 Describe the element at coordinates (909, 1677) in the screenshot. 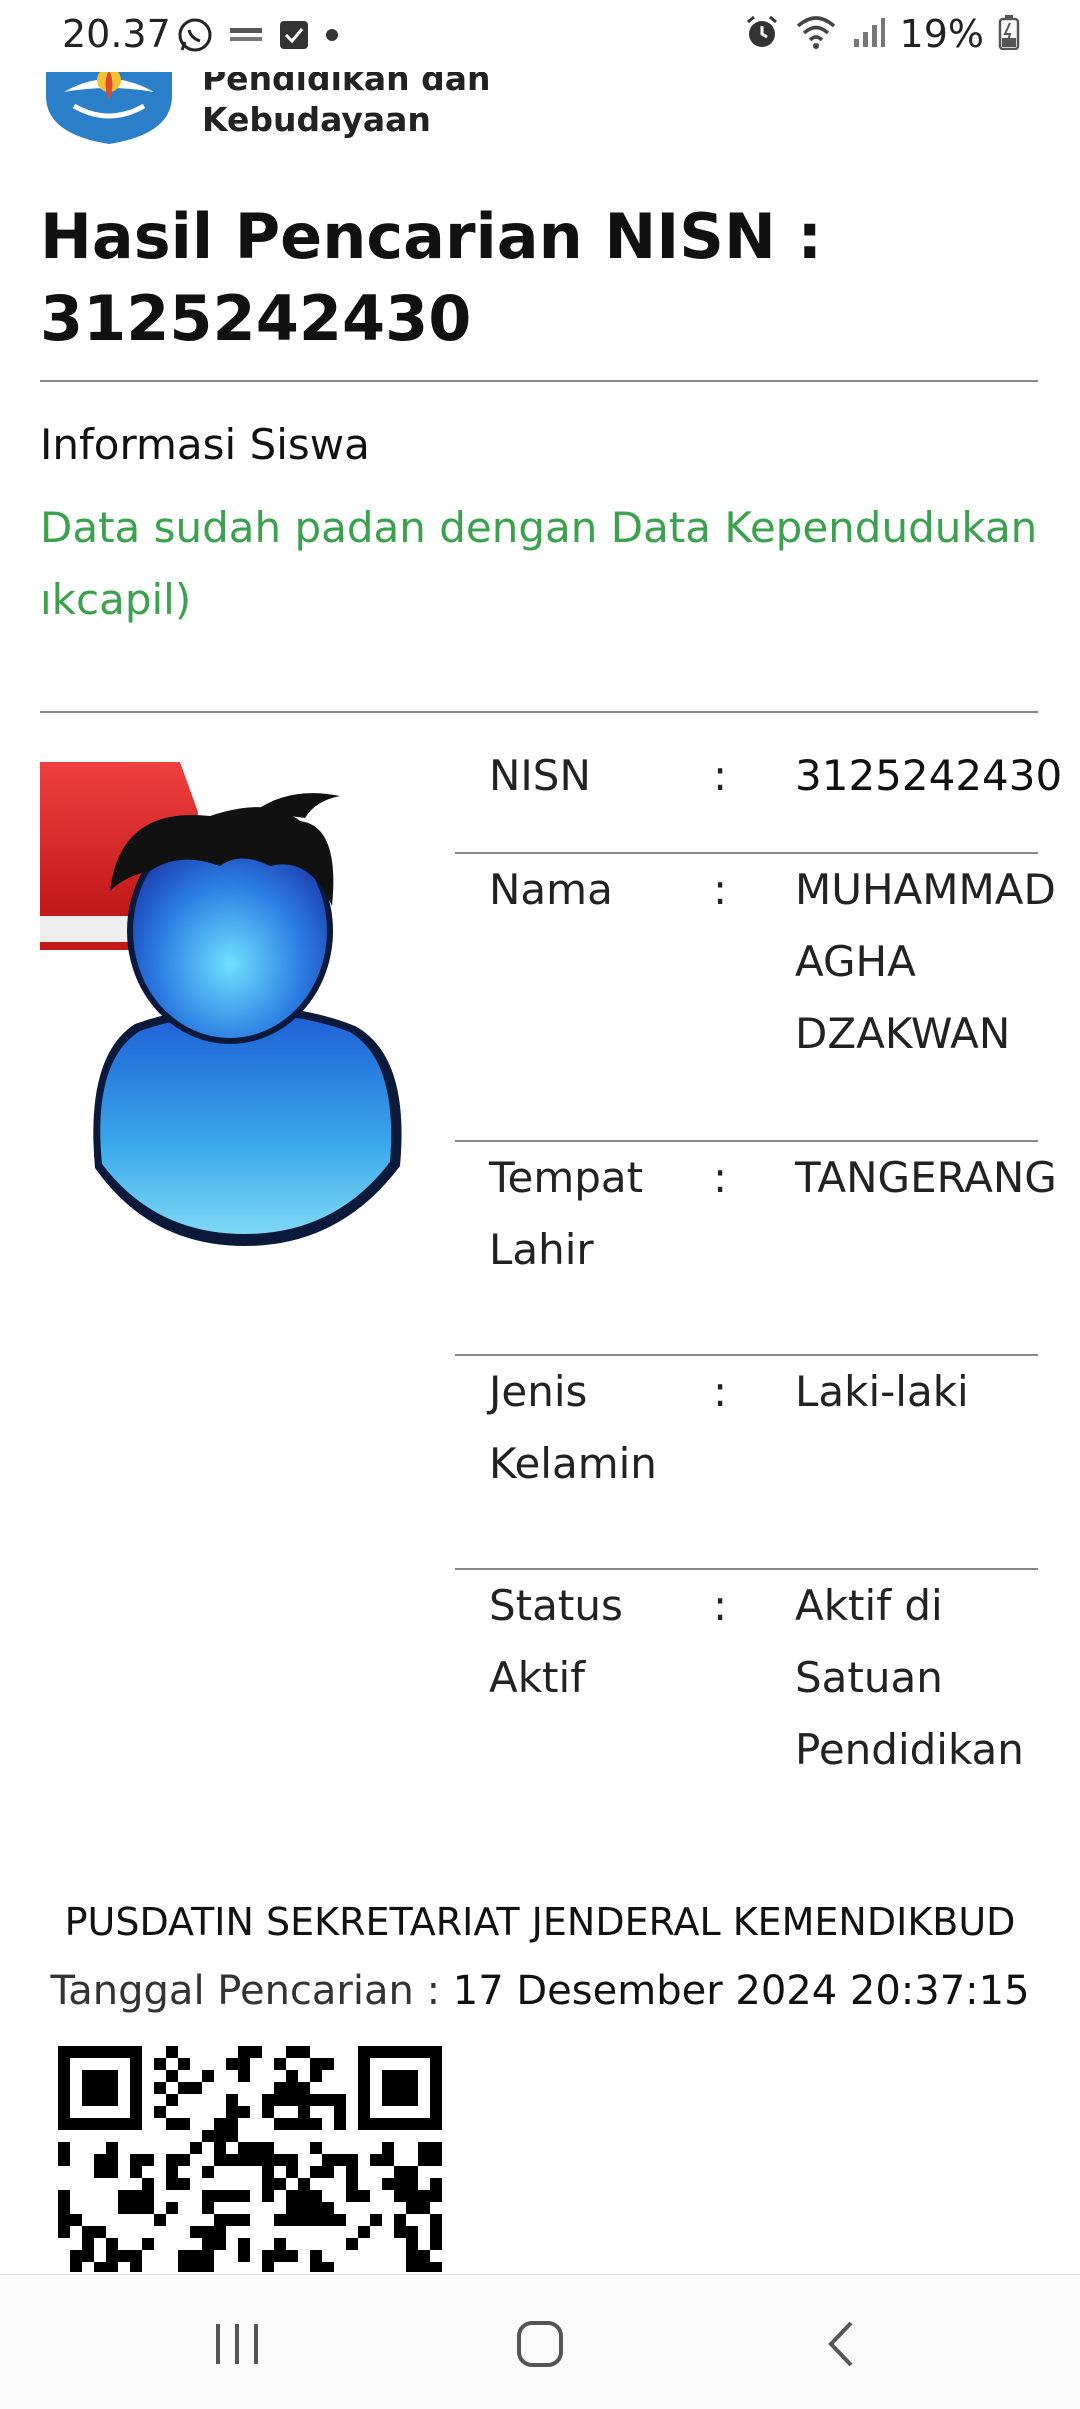

I see `detail-value: Aktif di Satuan Pendidikan` at that location.